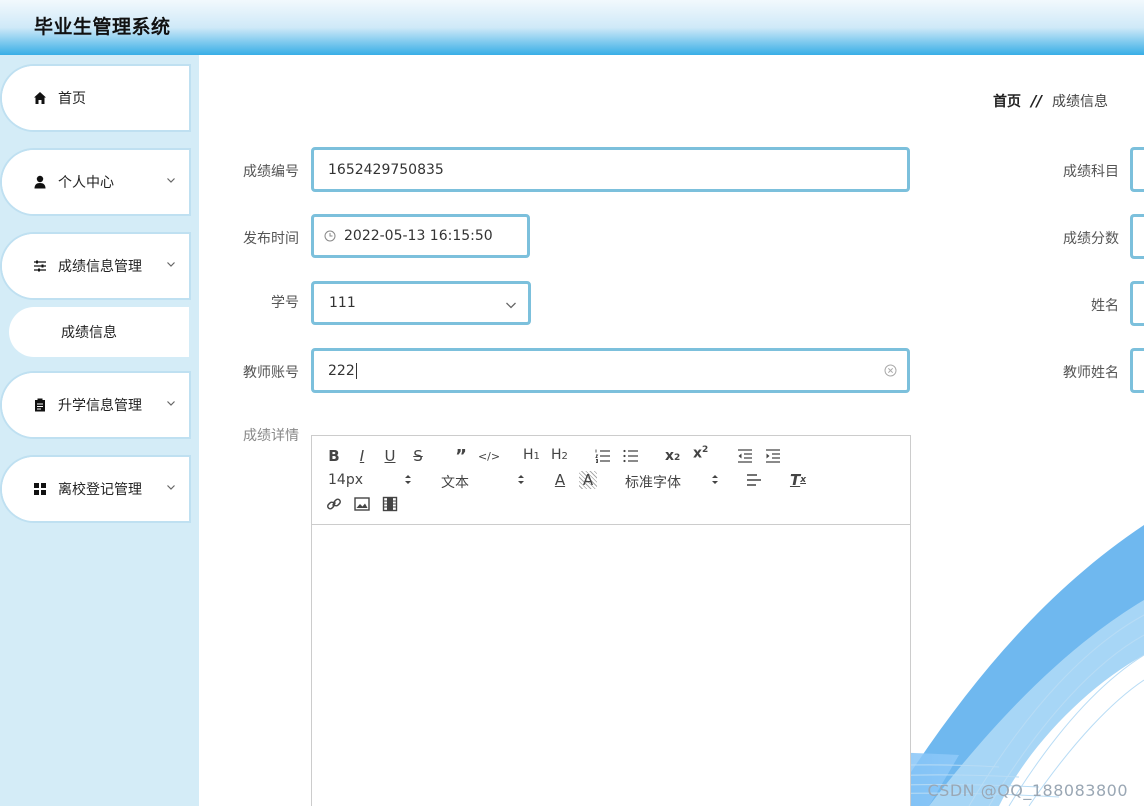 The width and height of the screenshot is (1144, 806). What do you see at coordinates (1137, 169) in the screenshot?
I see `subject-input` at bounding box center [1137, 169].